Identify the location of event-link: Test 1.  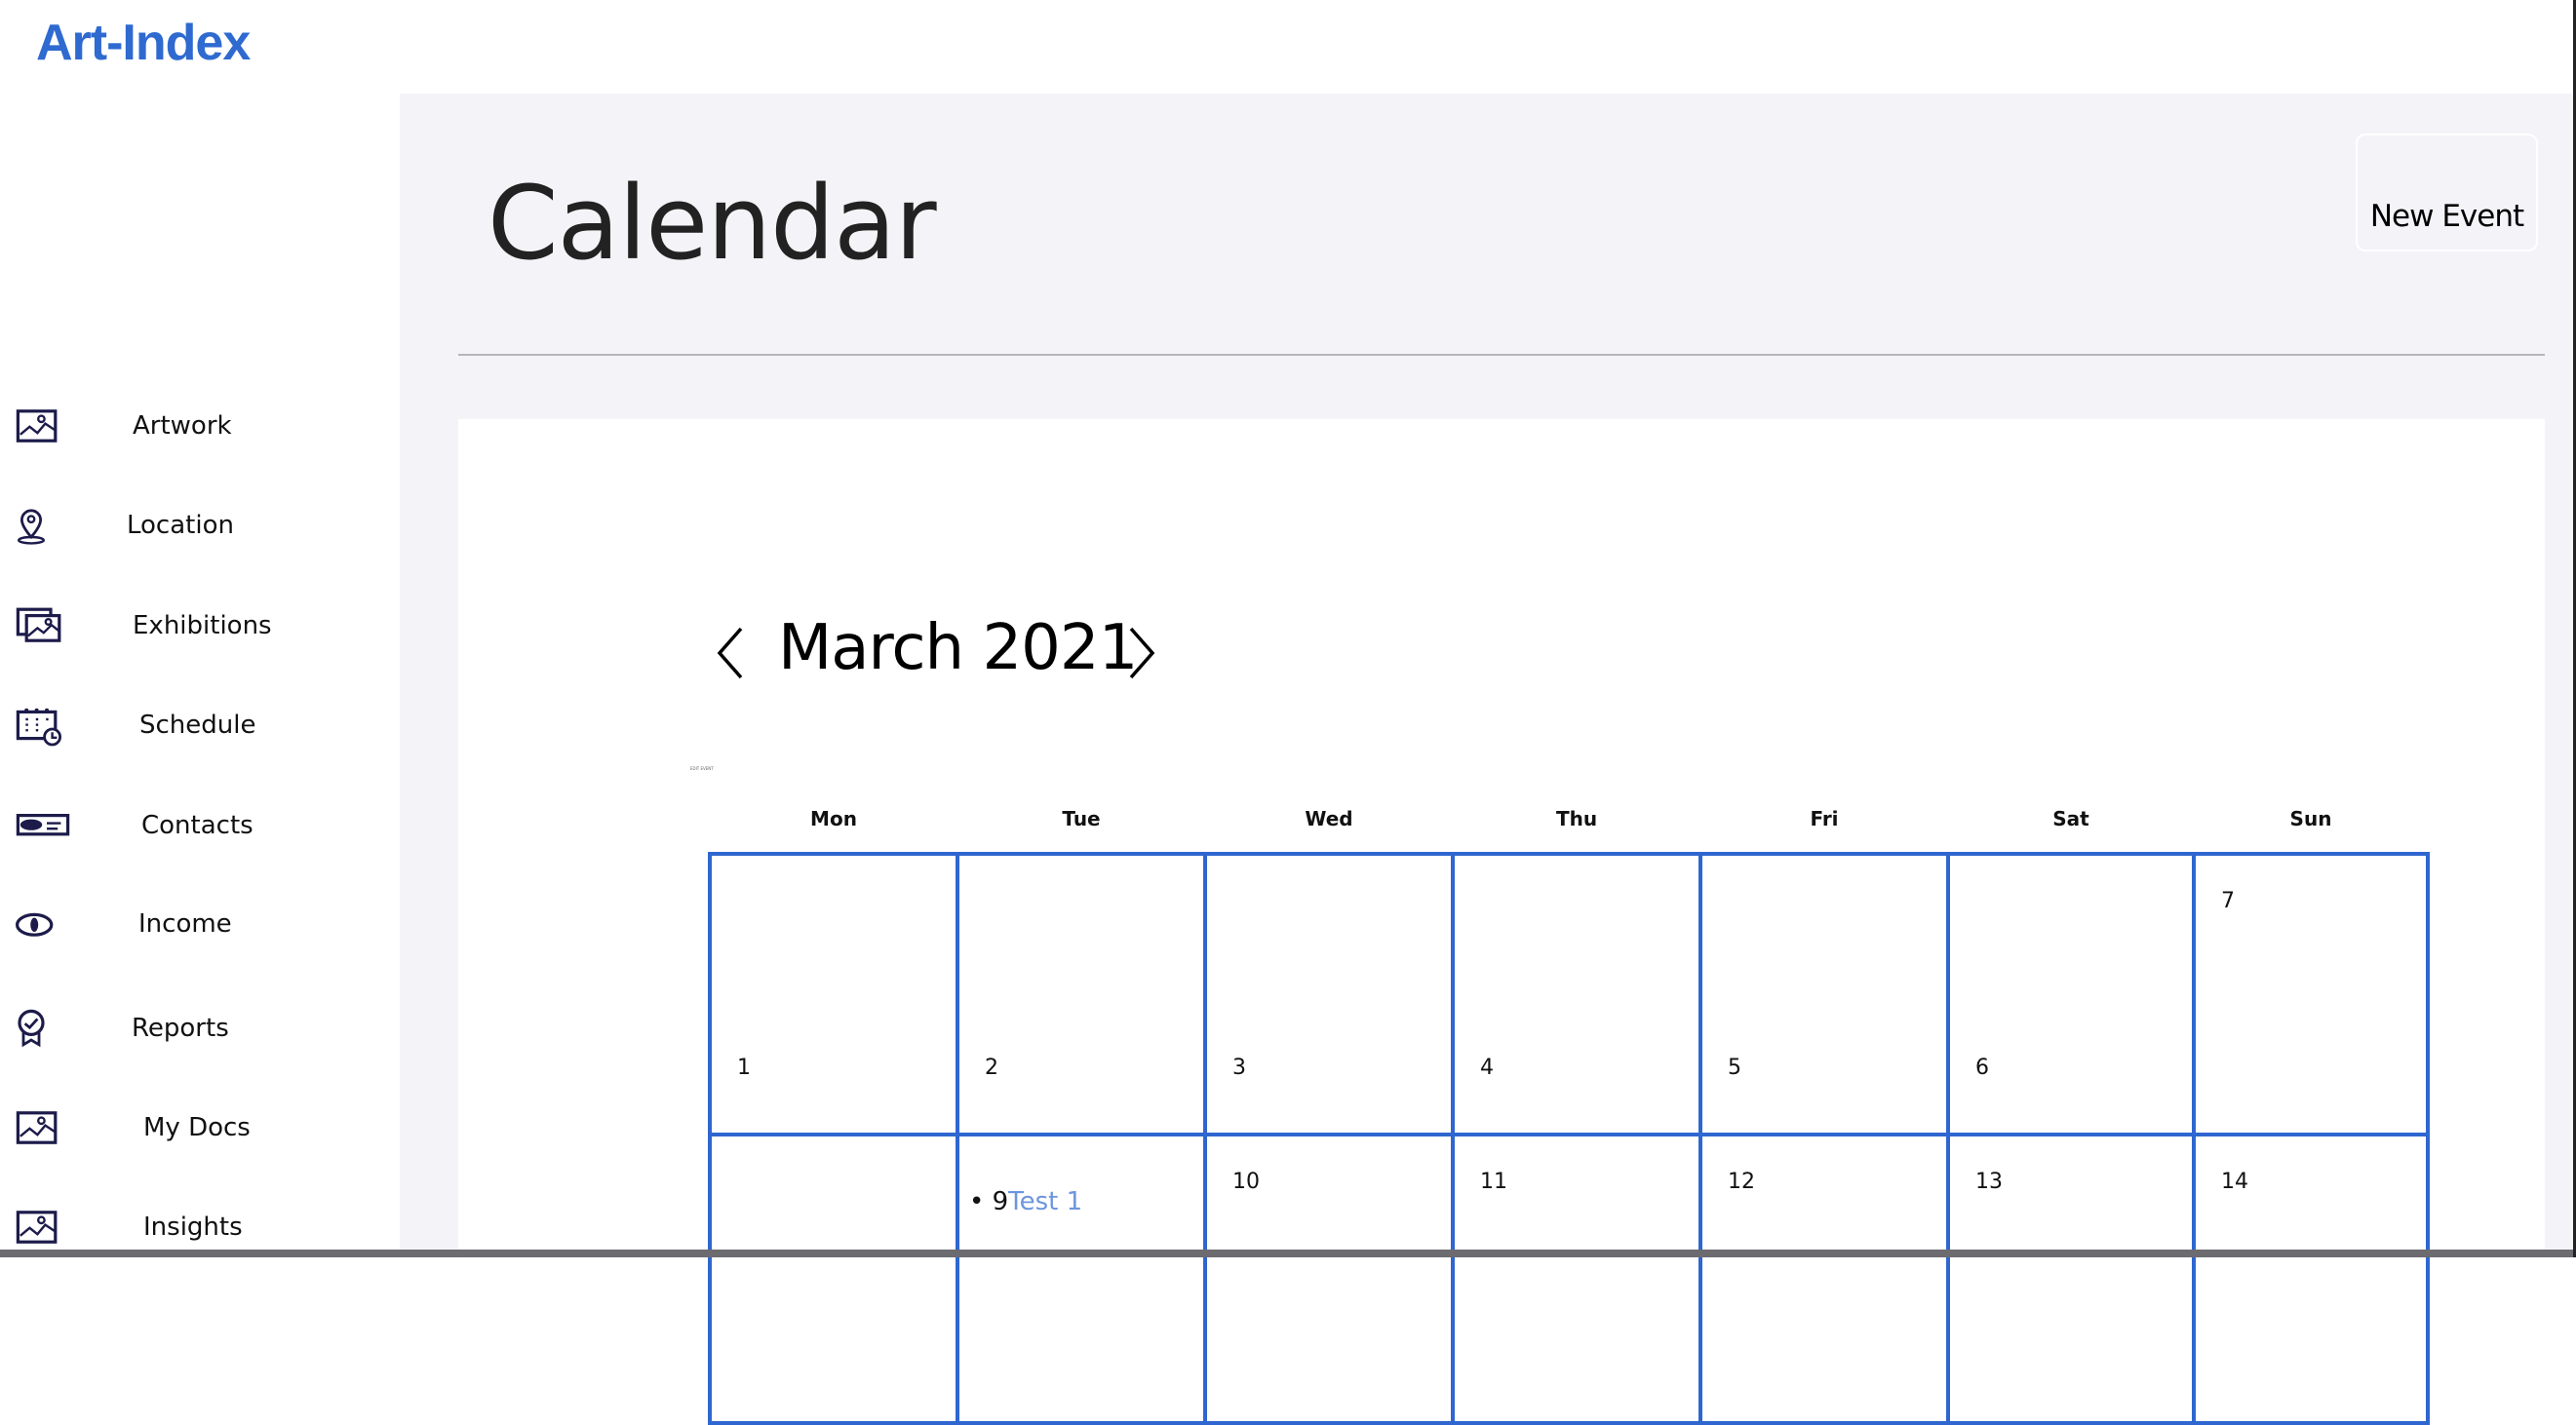
(1045, 1201).